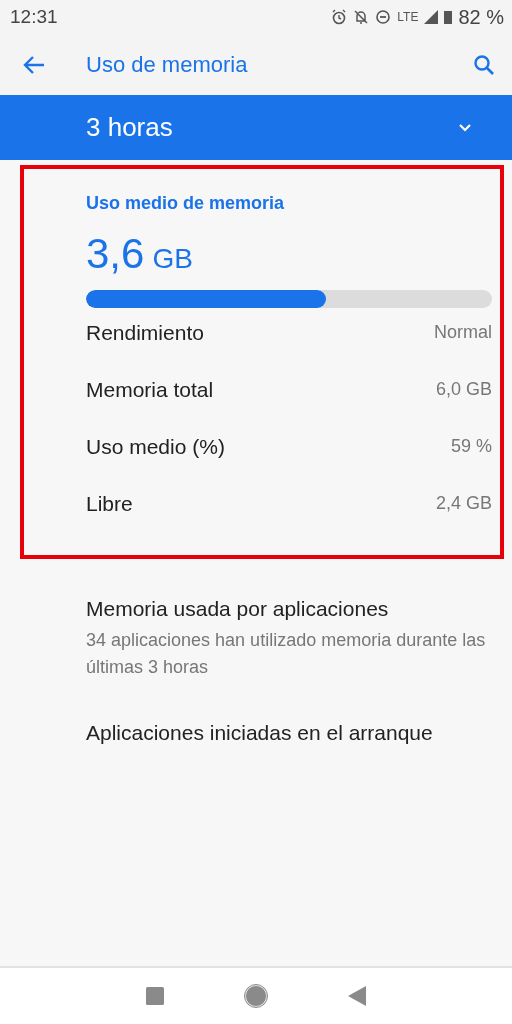 This screenshot has width=512, height=1024. What do you see at coordinates (256, 996) in the screenshot?
I see `home-icon` at bounding box center [256, 996].